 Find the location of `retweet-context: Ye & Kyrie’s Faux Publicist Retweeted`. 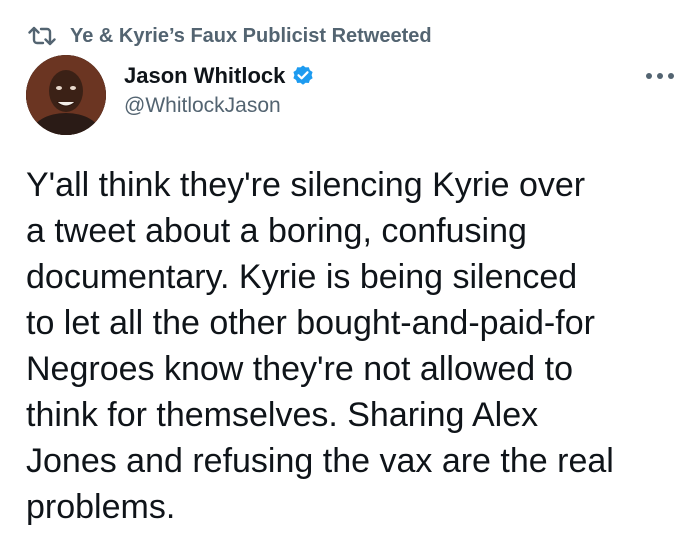

retweet-context: Ye & Kyrie’s Faux Publicist Retweeted is located at coordinates (230, 36).